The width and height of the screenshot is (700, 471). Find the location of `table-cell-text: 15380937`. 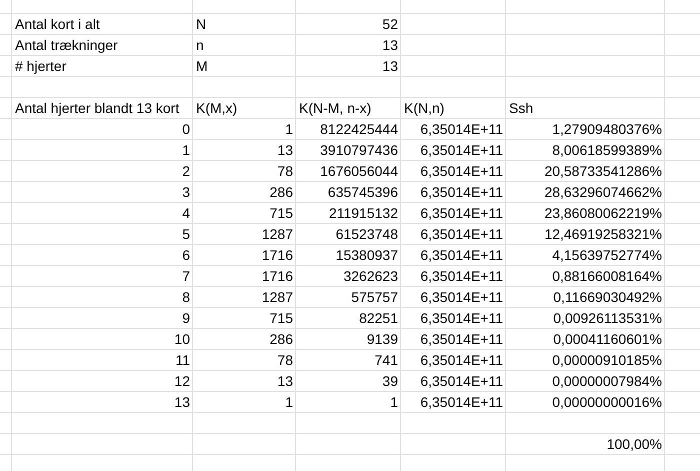

table-cell-text: 15380937 is located at coordinates (366, 255).